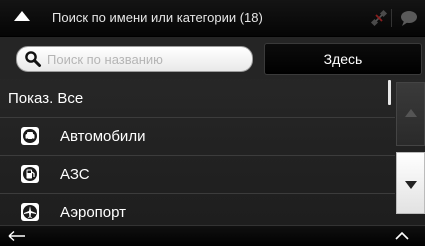 This screenshot has width=425, height=246. Describe the element at coordinates (46, 98) in the screenshot. I see `show-all-label: Показ. Все` at that location.